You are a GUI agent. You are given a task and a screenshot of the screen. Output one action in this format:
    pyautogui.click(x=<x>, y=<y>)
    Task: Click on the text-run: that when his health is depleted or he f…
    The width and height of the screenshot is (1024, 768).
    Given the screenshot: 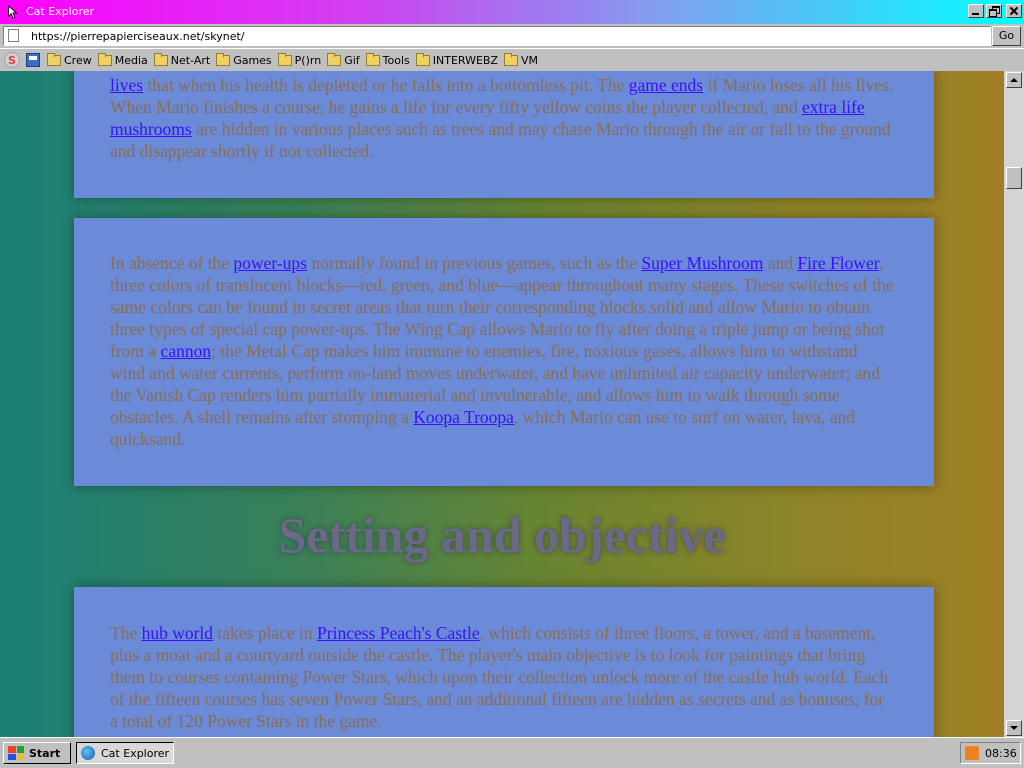 What is the action you would take?
    pyautogui.click(x=386, y=85)
    